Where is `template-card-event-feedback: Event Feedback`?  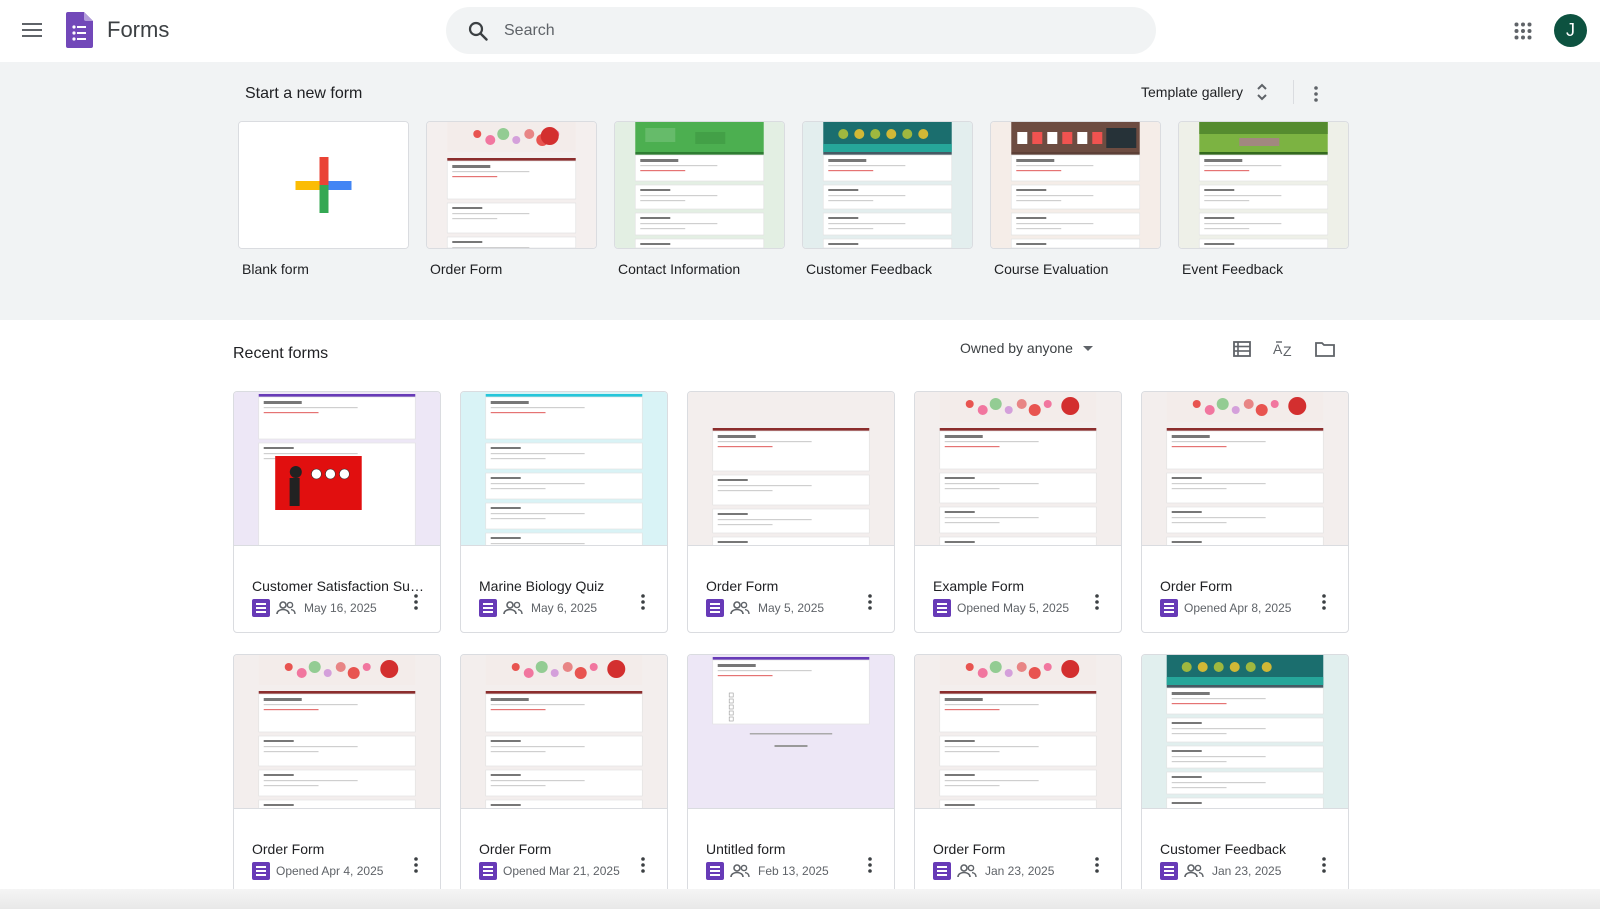
template-card-event-feedback: Event Feedback is located at coordinates (1263, 199).